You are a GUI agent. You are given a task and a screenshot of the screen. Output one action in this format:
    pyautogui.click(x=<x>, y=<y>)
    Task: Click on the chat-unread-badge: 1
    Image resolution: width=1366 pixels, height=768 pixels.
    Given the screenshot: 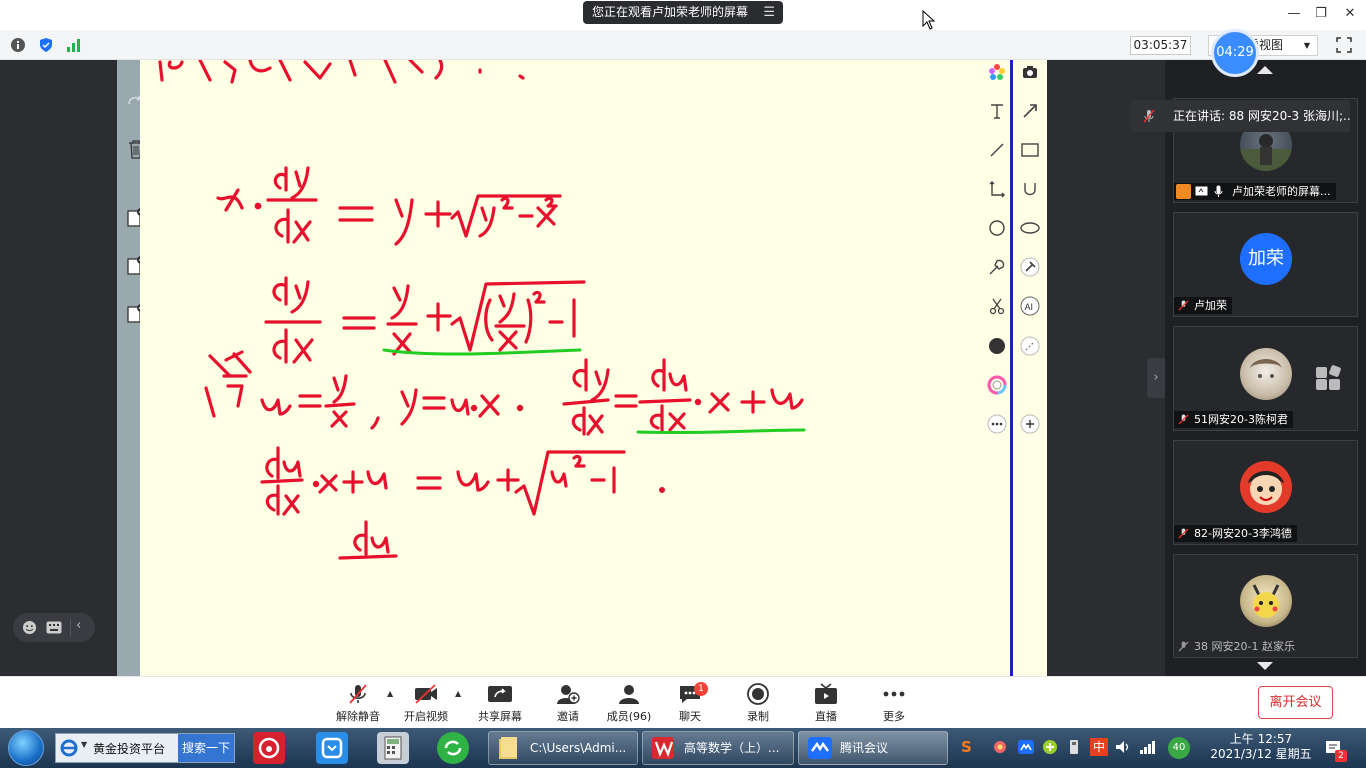 What is the action you would take?
    pyautogui.click(x=701, y=689)
    